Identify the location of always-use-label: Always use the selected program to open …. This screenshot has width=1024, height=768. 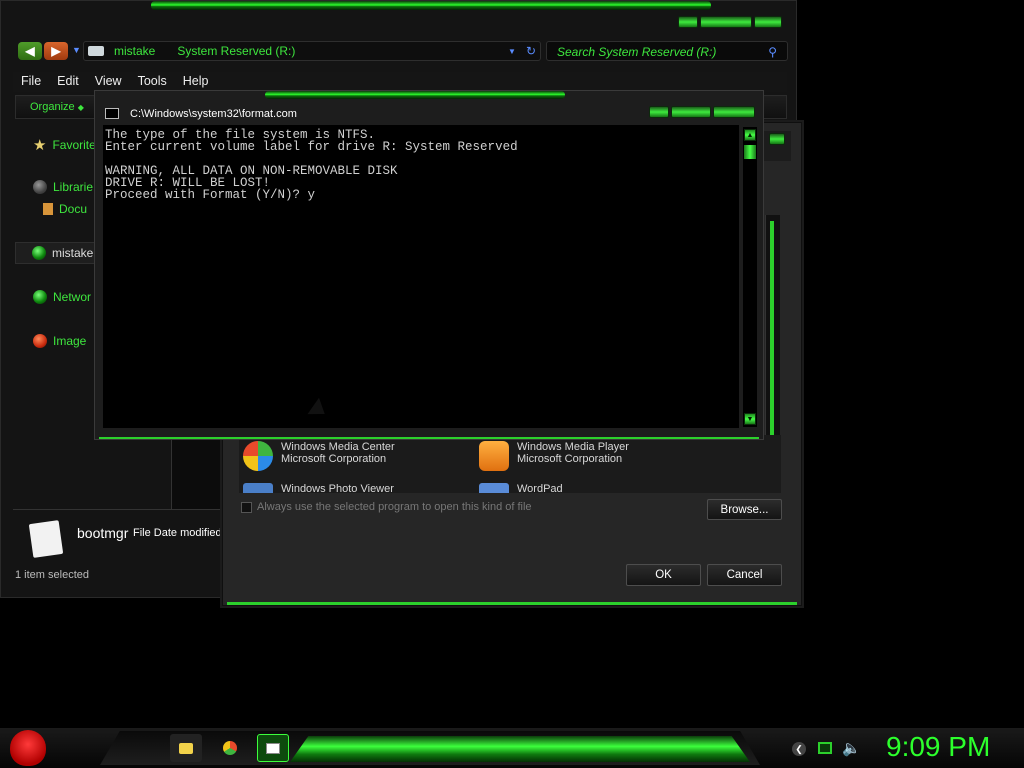
(394, 507).